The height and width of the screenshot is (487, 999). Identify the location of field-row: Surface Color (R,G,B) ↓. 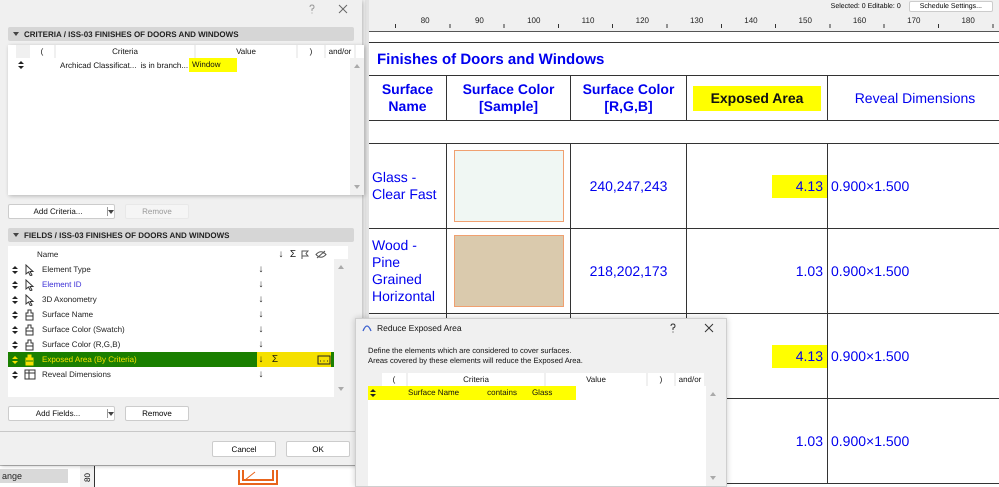
(178, 344).